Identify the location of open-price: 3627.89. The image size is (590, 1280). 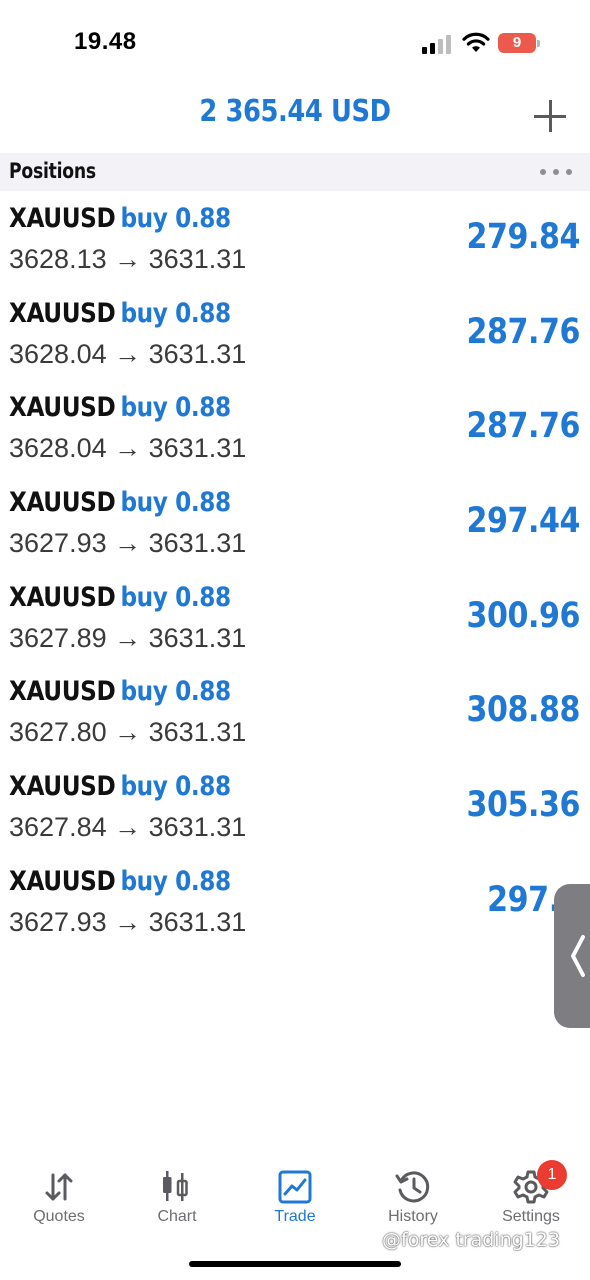
(58, 637).